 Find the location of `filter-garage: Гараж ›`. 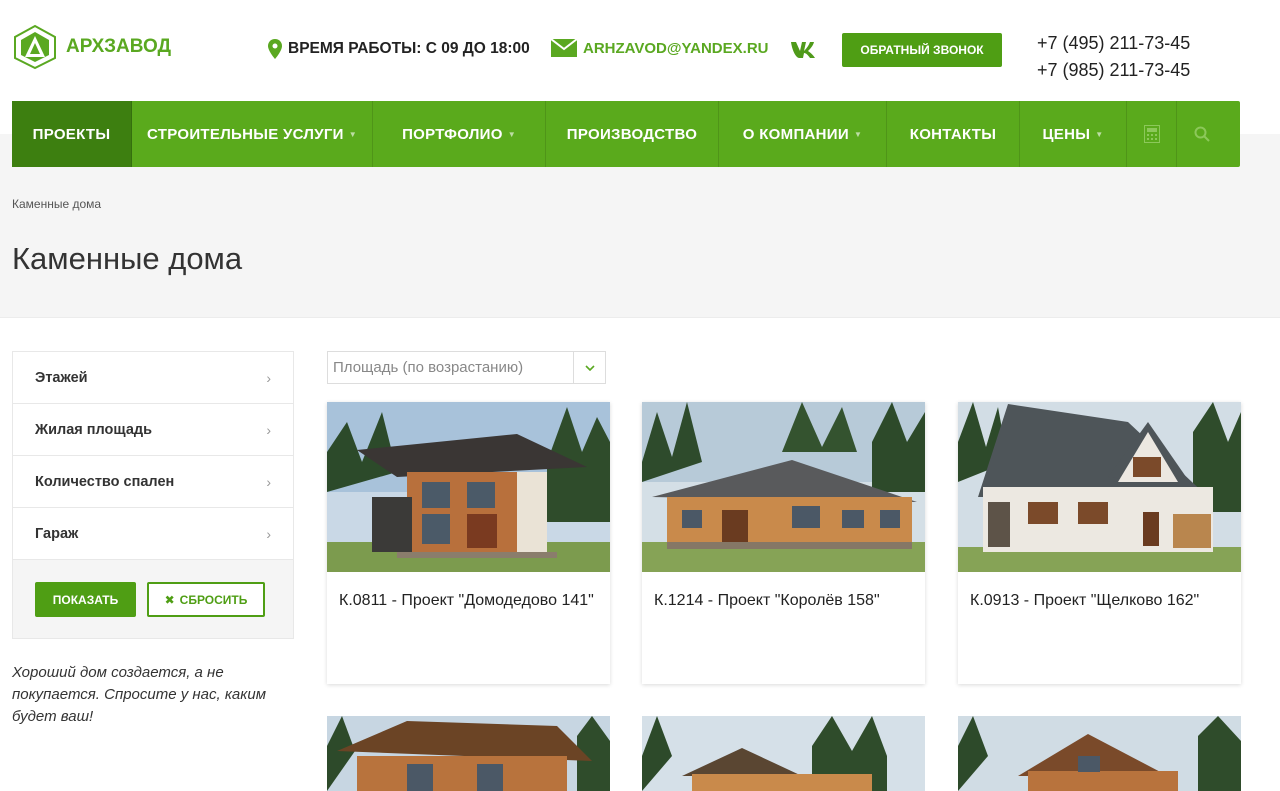

filter-garage: Гараж › is located at coordinates (153, 534).